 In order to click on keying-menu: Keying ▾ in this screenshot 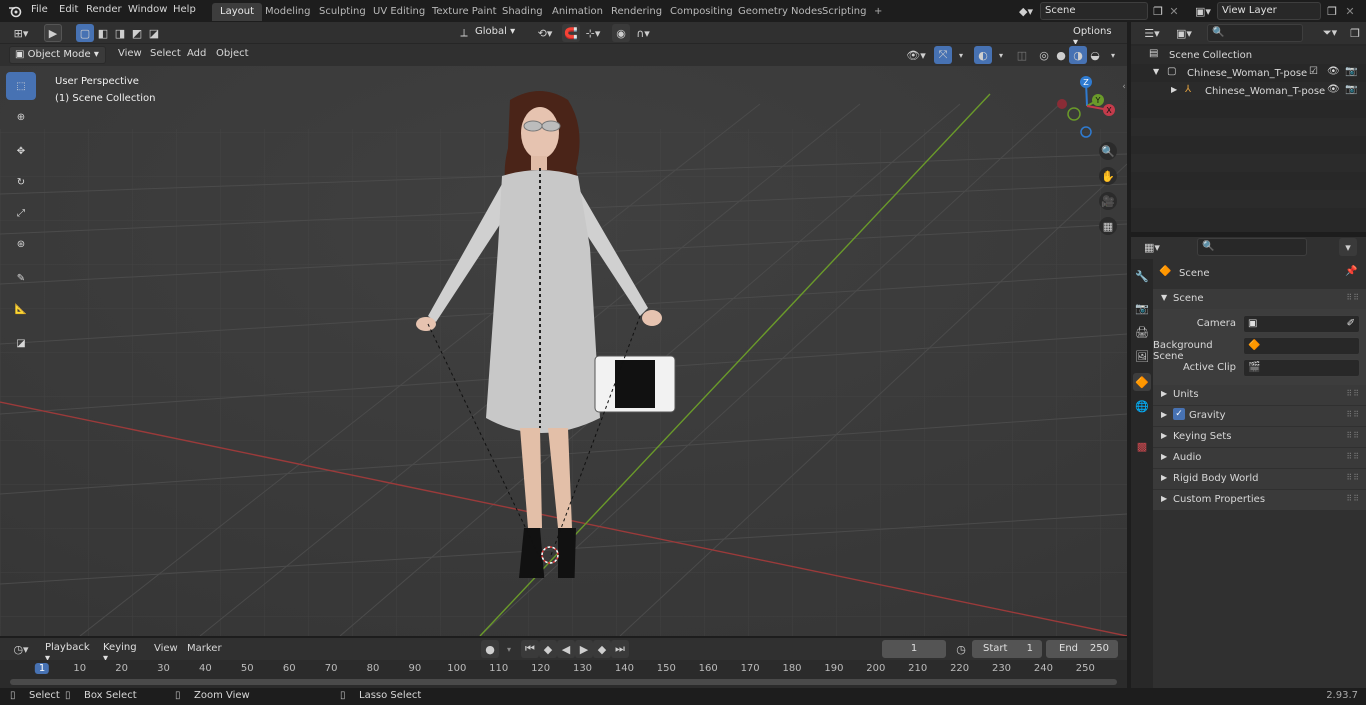, I will do `click(122, 652)`.